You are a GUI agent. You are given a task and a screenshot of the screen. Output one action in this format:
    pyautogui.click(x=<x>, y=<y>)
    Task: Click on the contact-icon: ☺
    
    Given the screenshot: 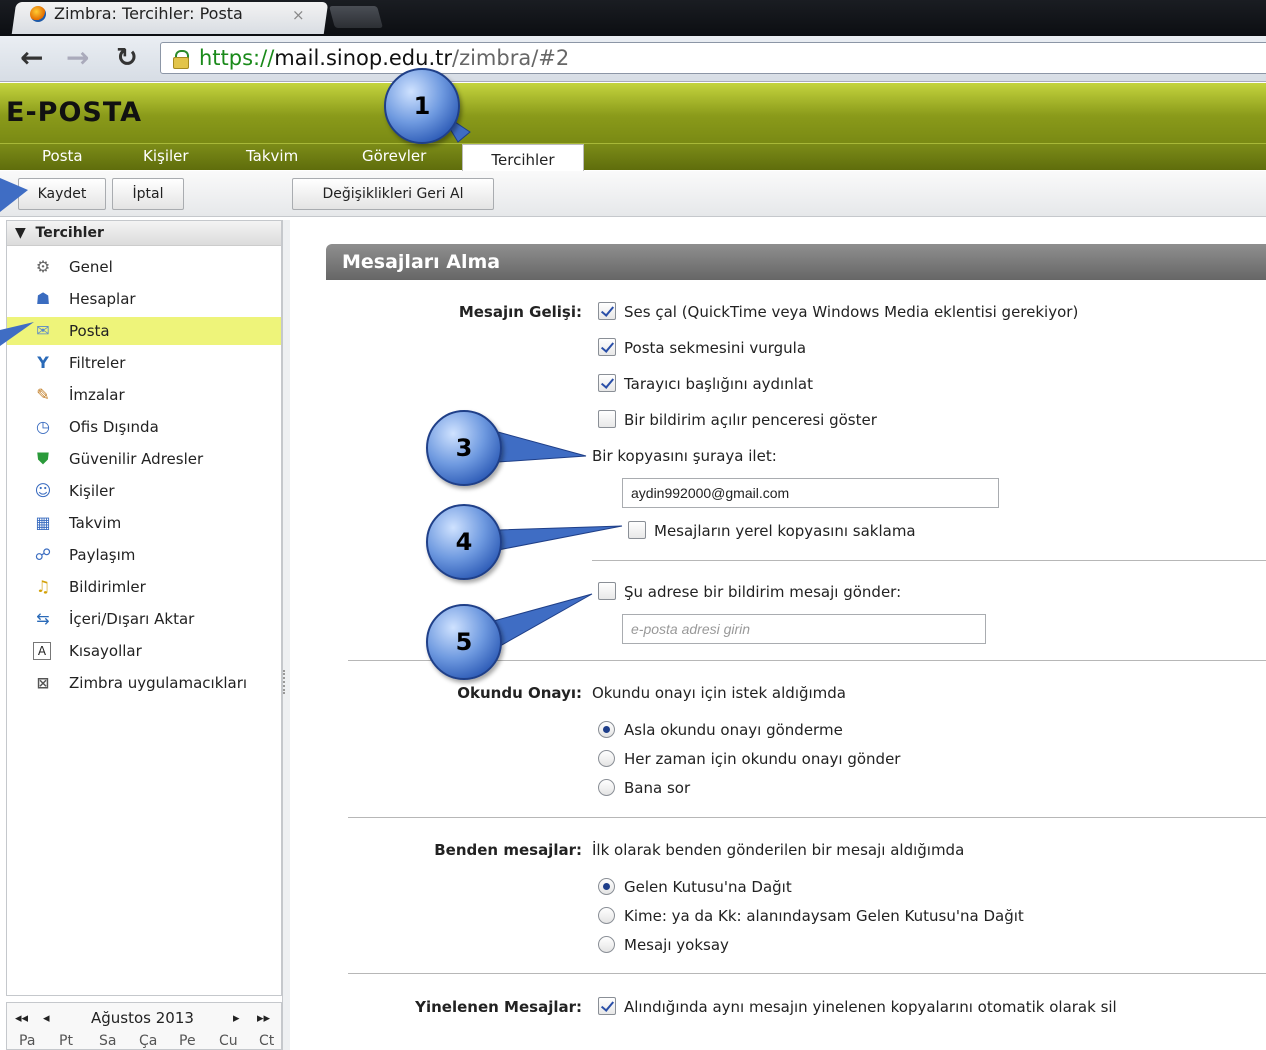 What is the action you would take?
    pyautogui.click(x=43, y=490)
    